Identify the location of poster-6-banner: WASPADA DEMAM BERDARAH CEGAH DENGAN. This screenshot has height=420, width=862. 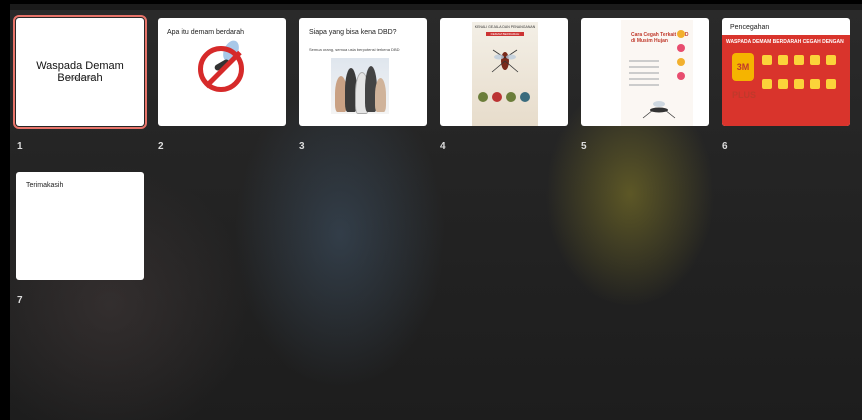
(785, 42).